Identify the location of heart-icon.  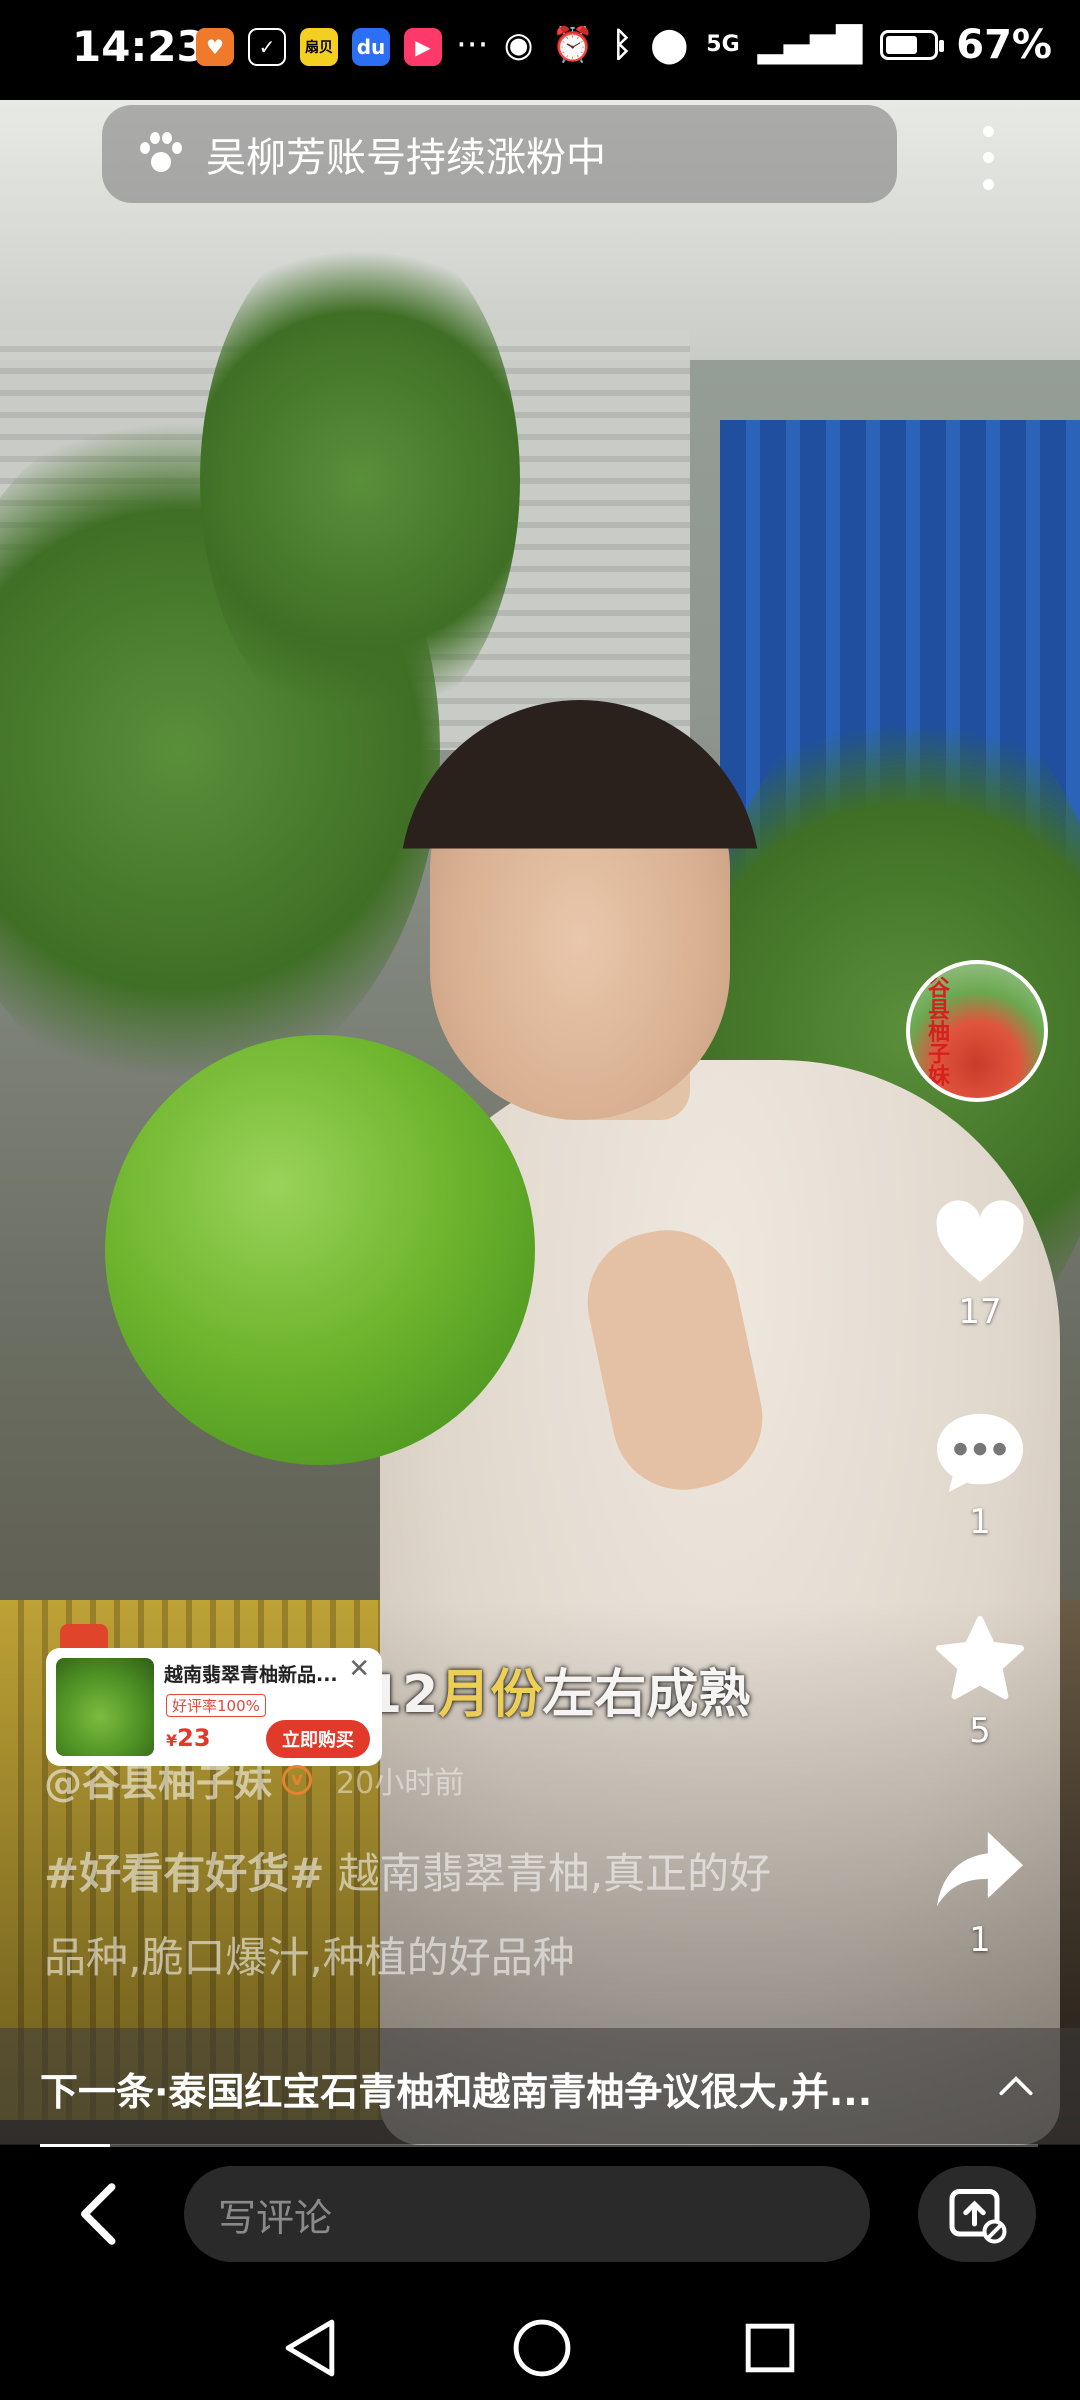
(980, 1241).